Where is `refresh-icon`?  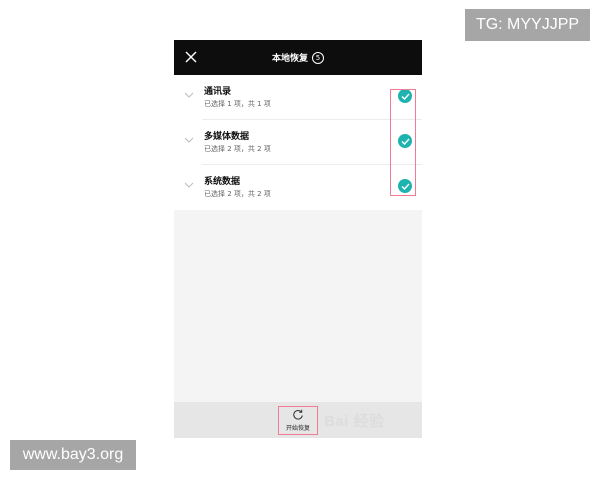 refresh-icon is located at coordinates (298, 414).